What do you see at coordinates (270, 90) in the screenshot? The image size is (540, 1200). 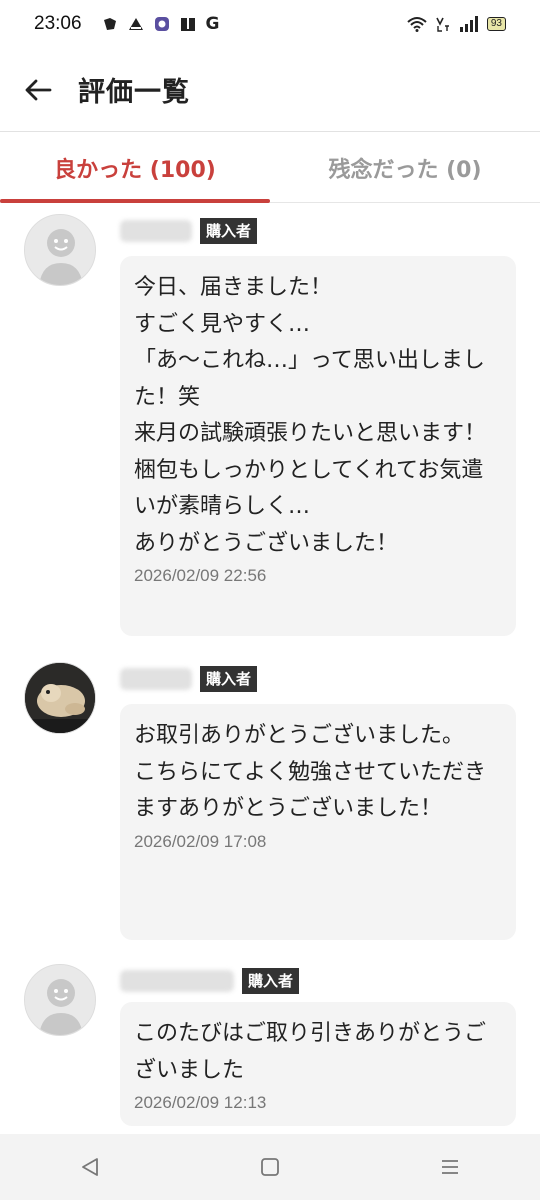 I see `app-header: 評価一覧` at bounding box center [270, 90].